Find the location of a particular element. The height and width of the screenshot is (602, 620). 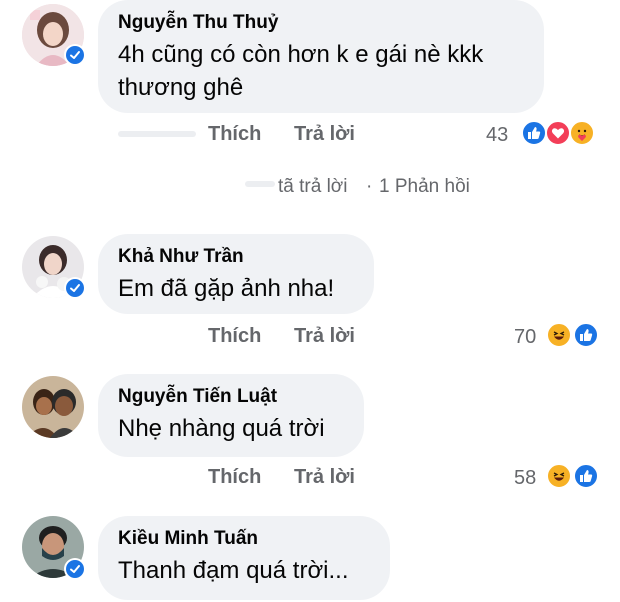

blurred-replier-avatar is located at coordinates (260, 184).